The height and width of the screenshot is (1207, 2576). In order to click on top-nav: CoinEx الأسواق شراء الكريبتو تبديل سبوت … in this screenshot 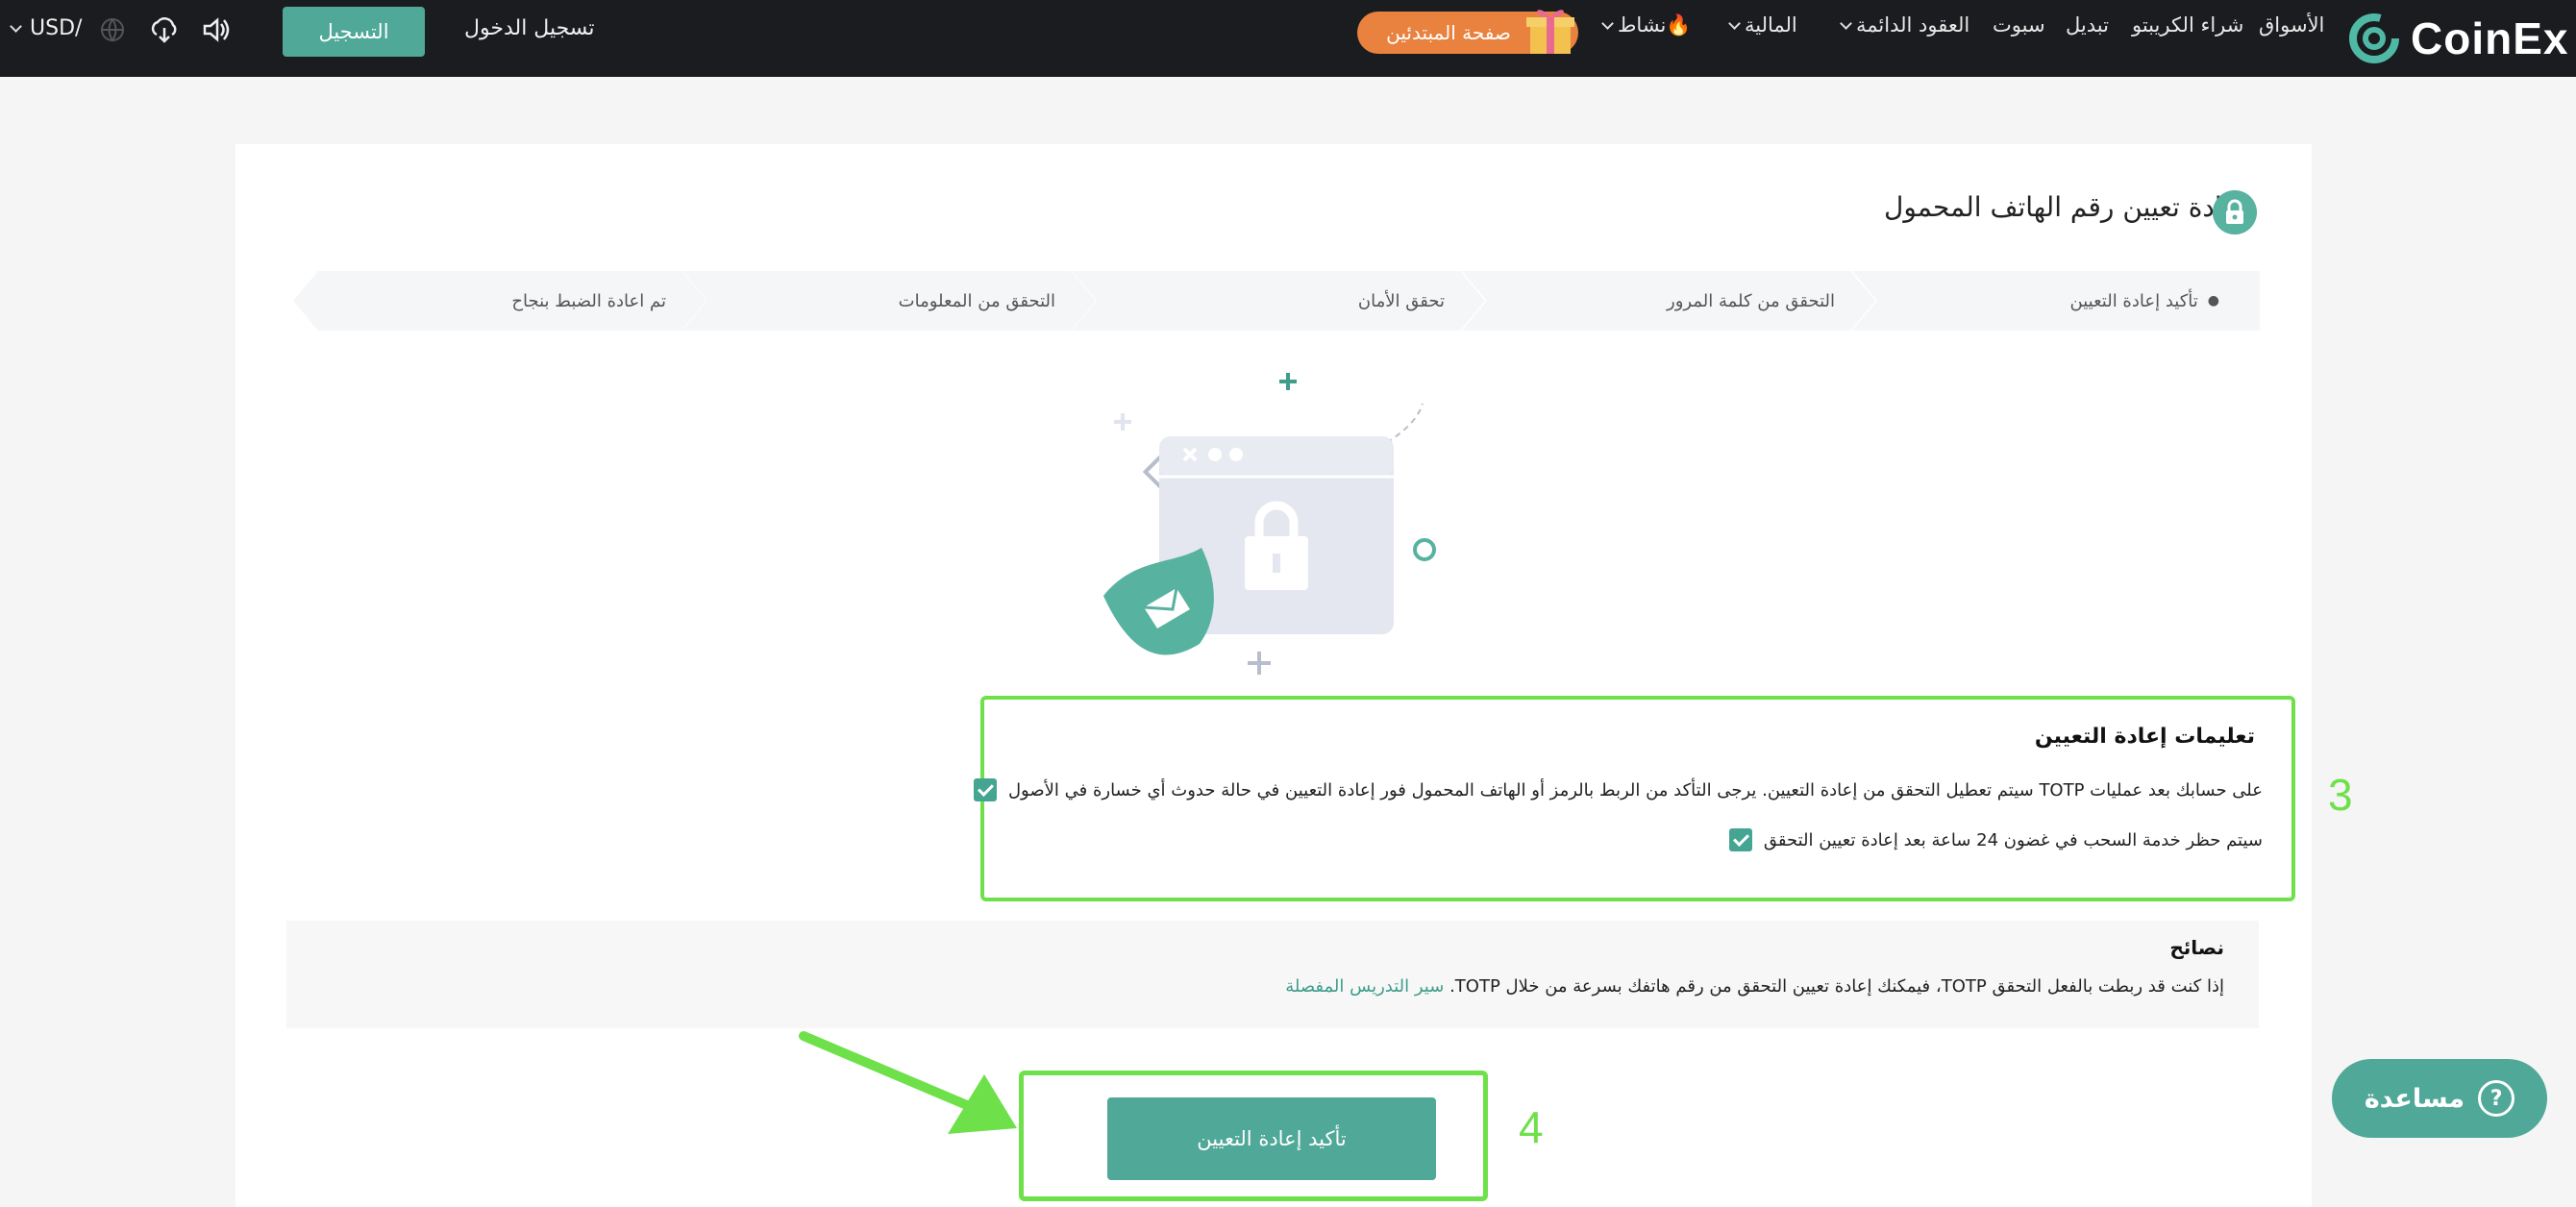, I will do `click(1288, 38)`.